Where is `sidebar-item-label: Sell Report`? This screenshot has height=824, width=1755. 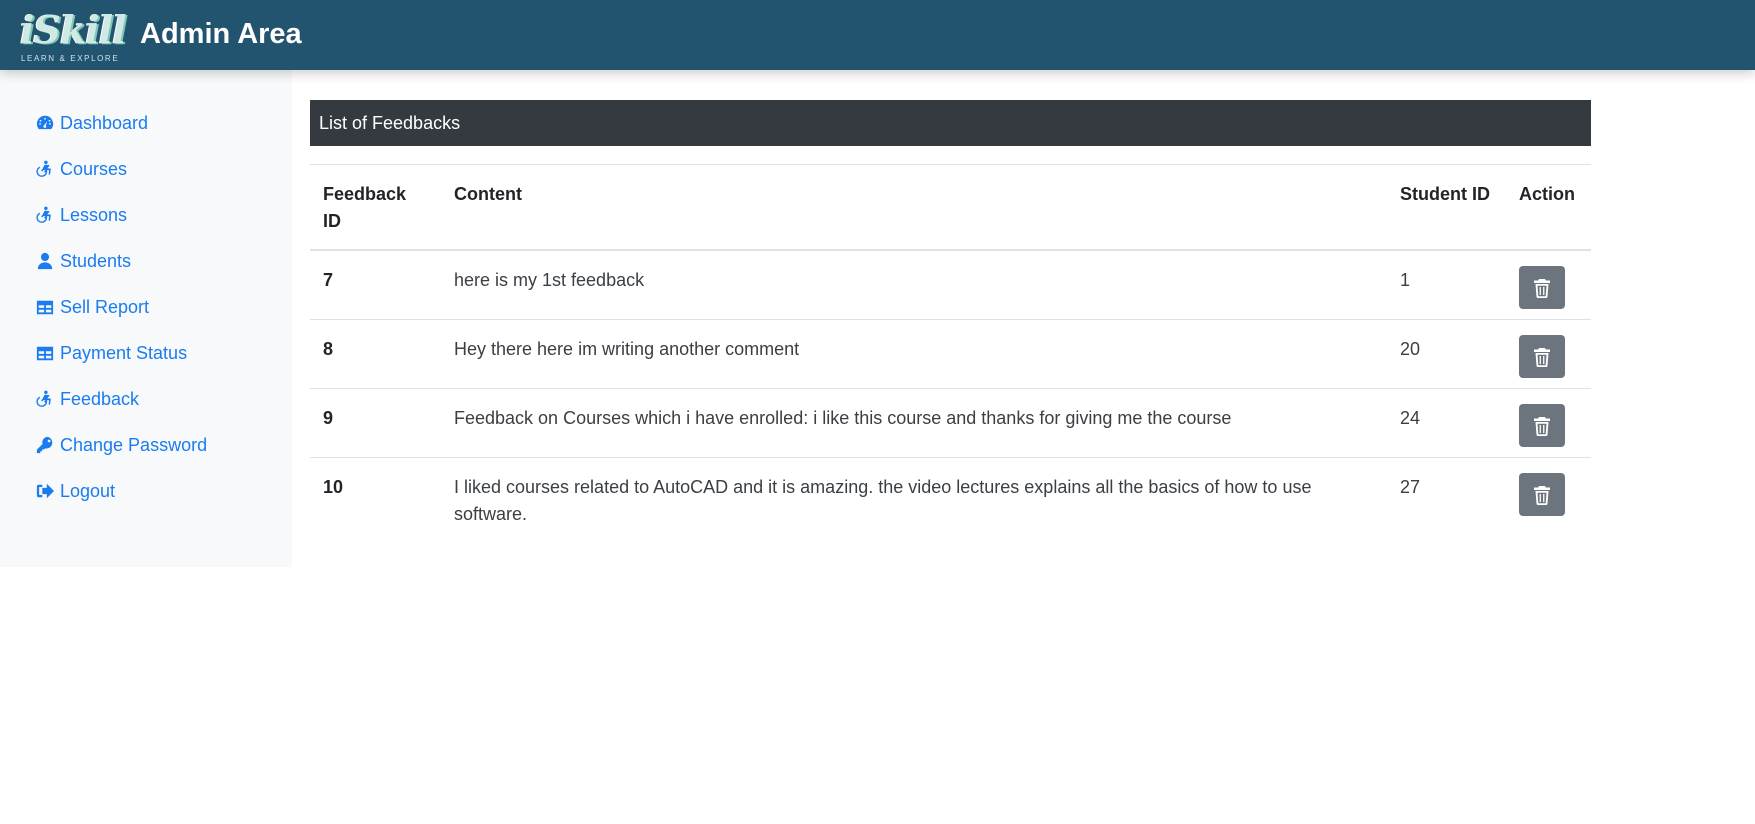
sidebar-item-label: Sell Report is located at coordinates (105, 306).